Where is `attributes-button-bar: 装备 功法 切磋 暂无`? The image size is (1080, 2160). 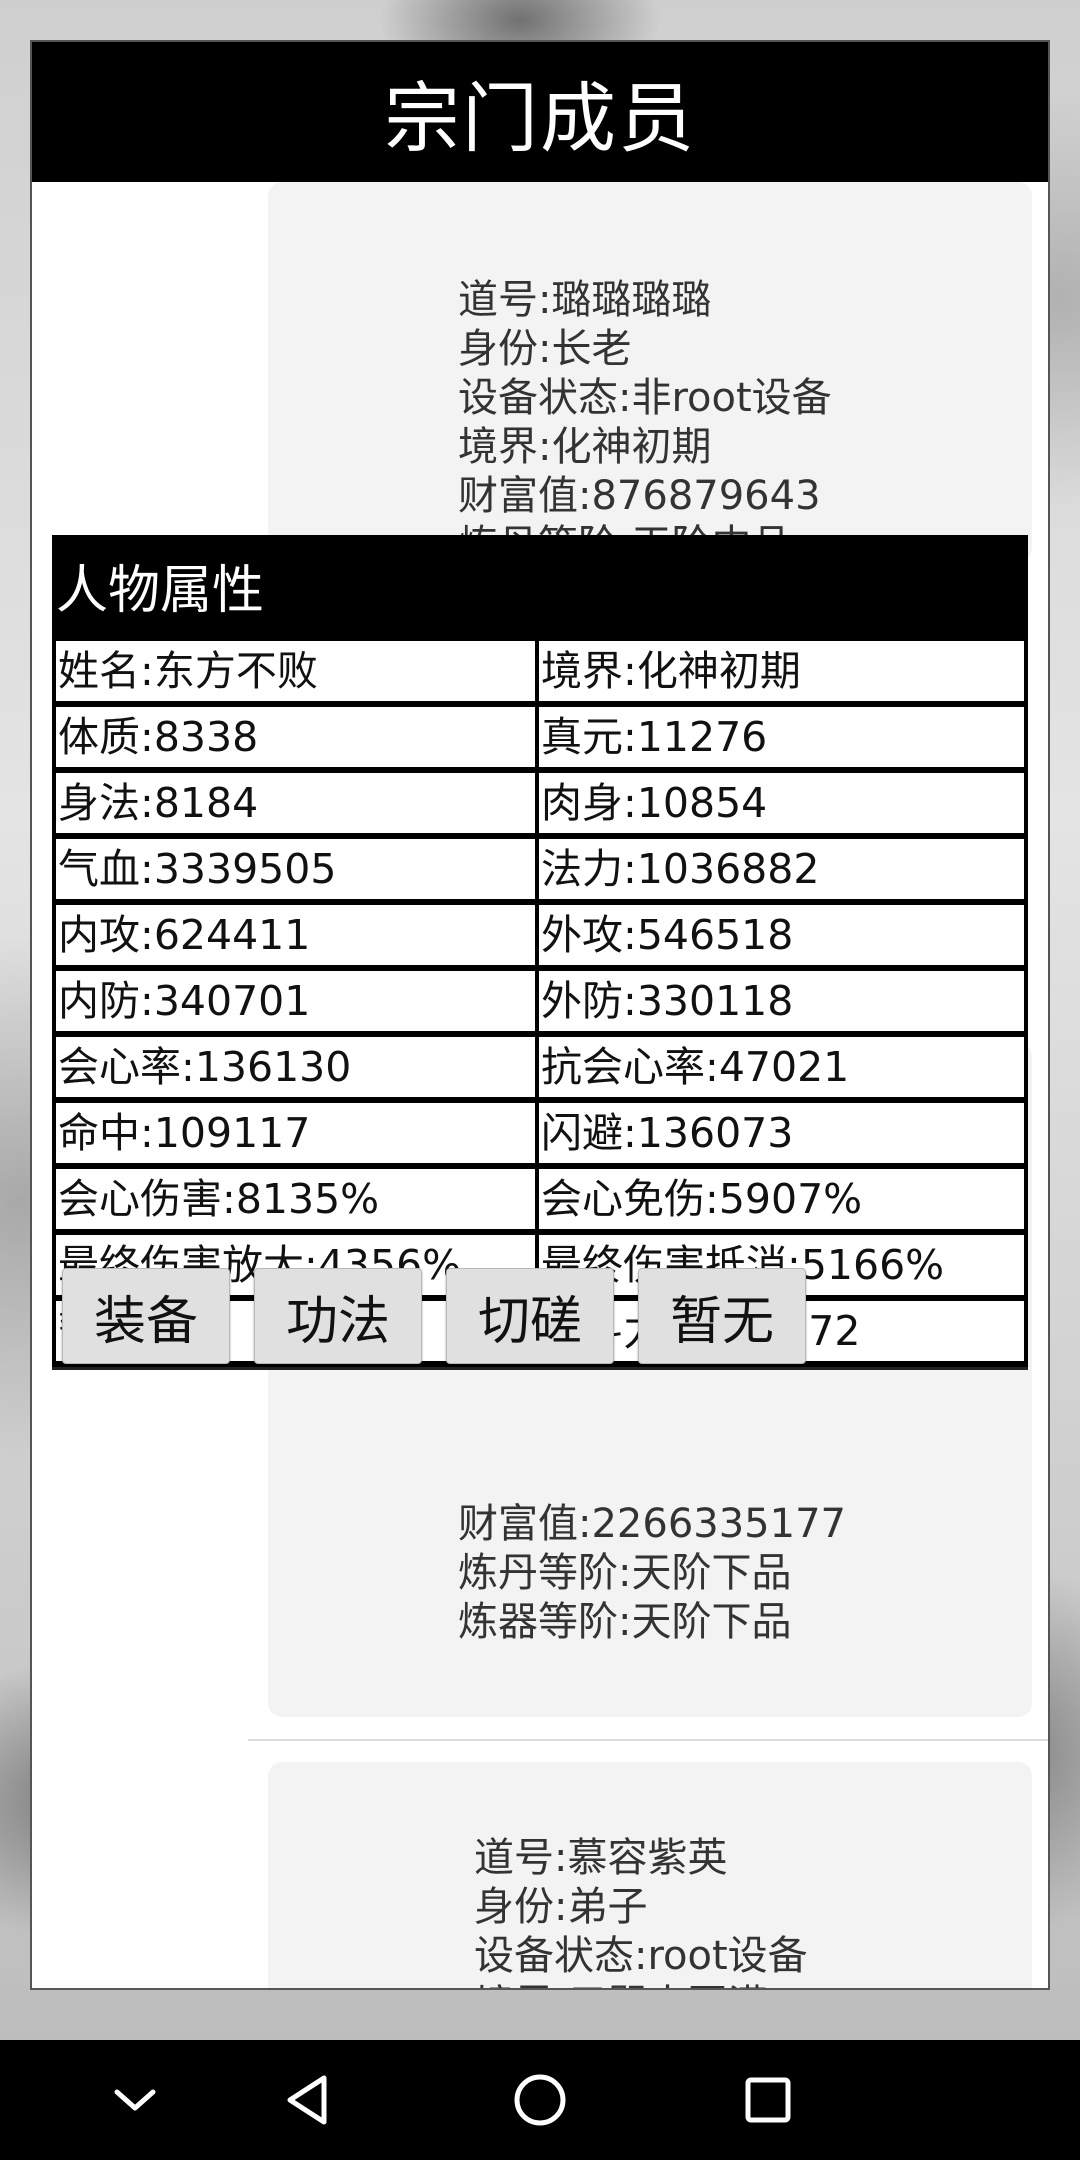
attributes-button-bar: 装备 功法 切磋 暂无 is located at coordinates (540, 1319).